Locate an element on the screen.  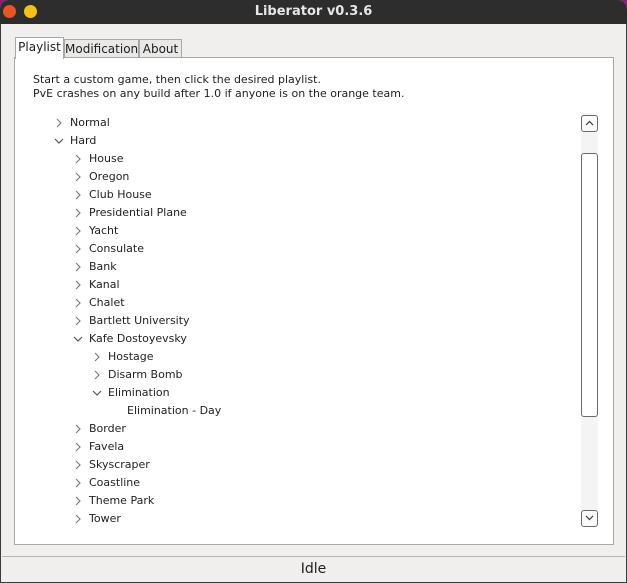
tree-item-label: Oregon is located at coordinates (109, 176).